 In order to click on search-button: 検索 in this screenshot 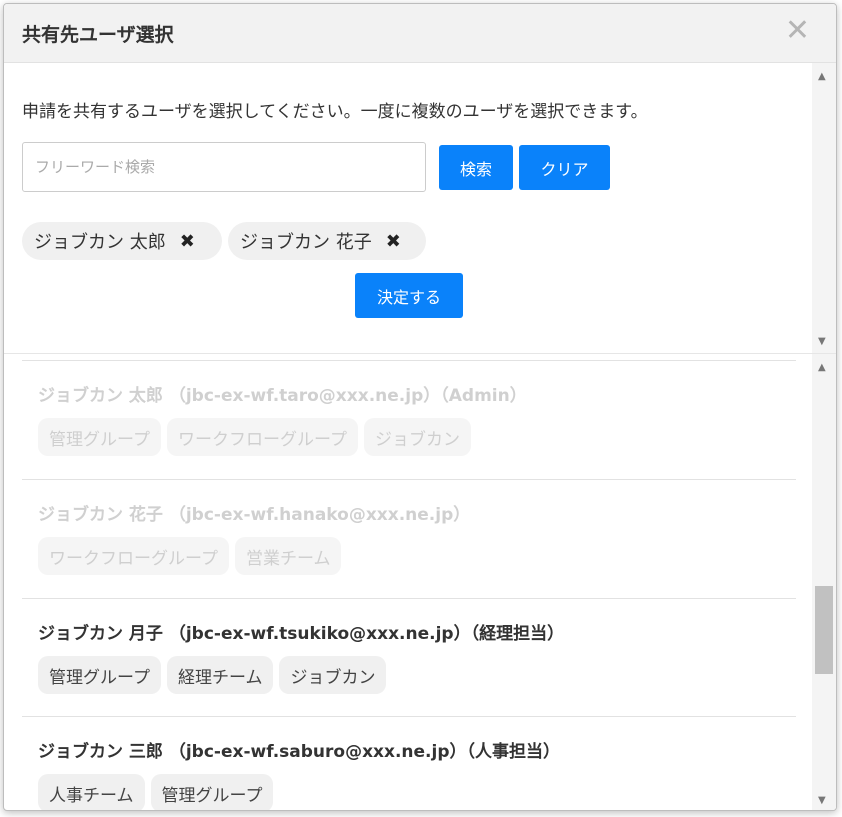, I will do `click(476, 167)`.